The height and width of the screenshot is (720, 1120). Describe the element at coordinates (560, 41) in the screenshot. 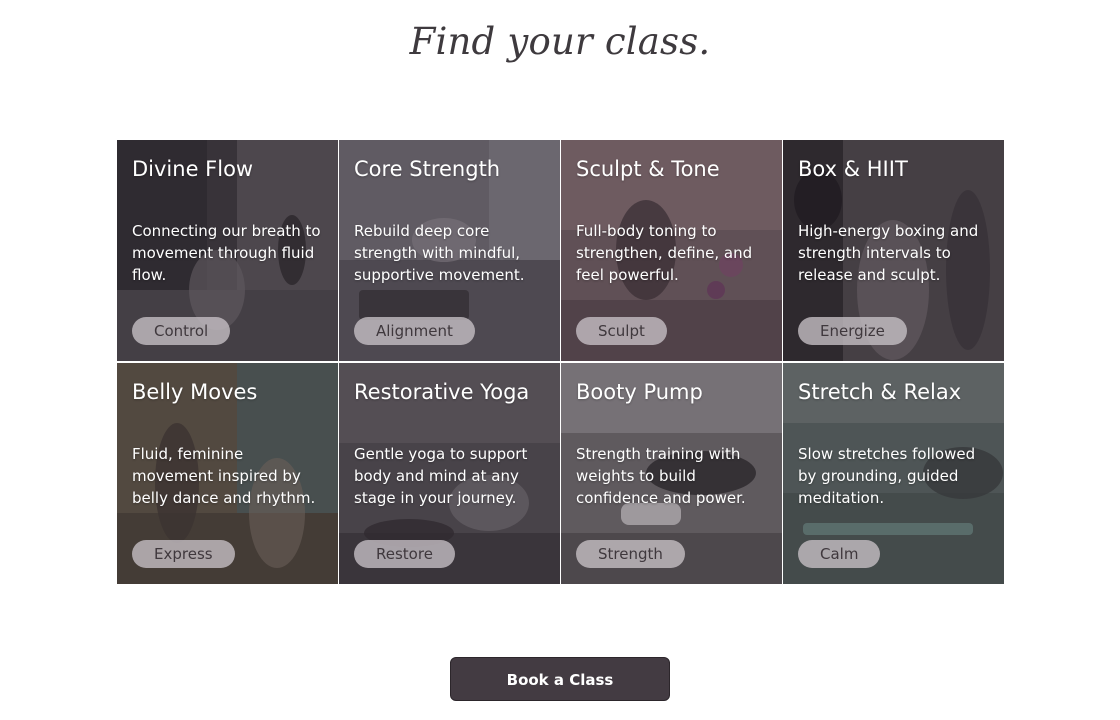

I see `page-title: Find your class.` at that location.